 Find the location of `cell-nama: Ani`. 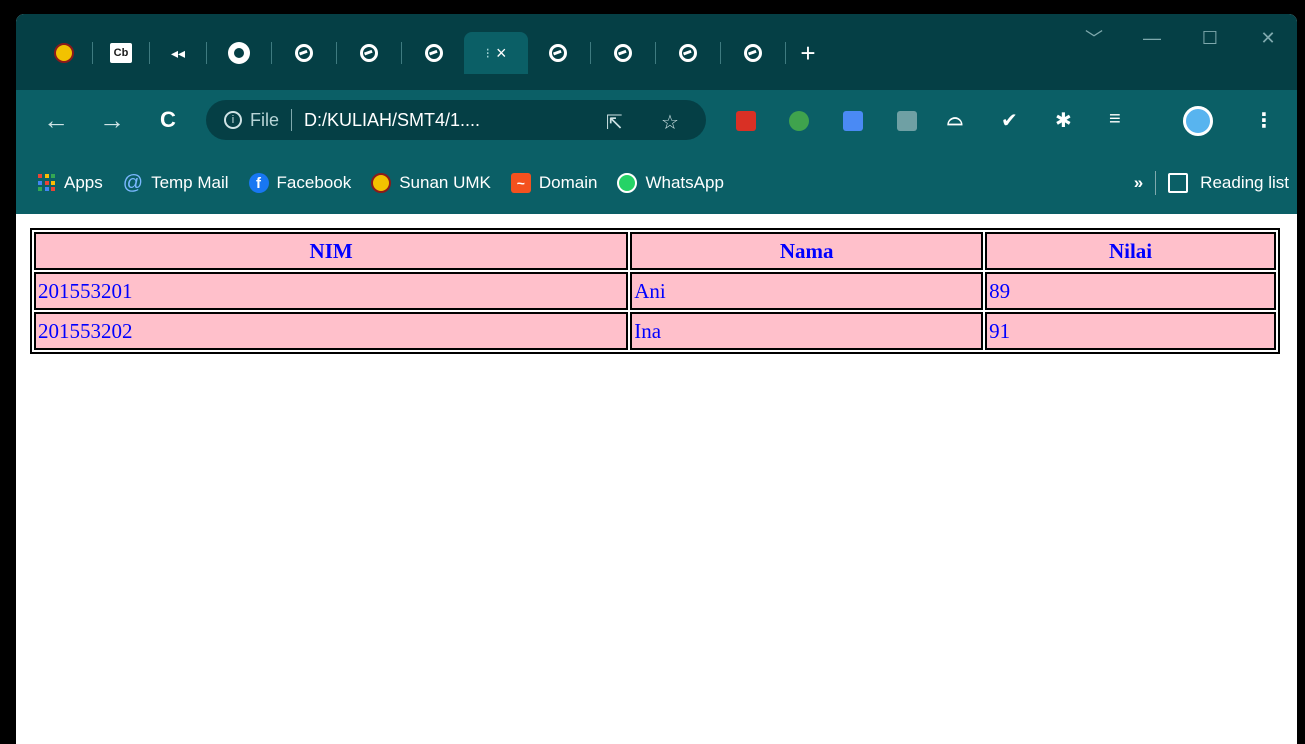

cell-nama: Ani is located at coordinates (807, 291).